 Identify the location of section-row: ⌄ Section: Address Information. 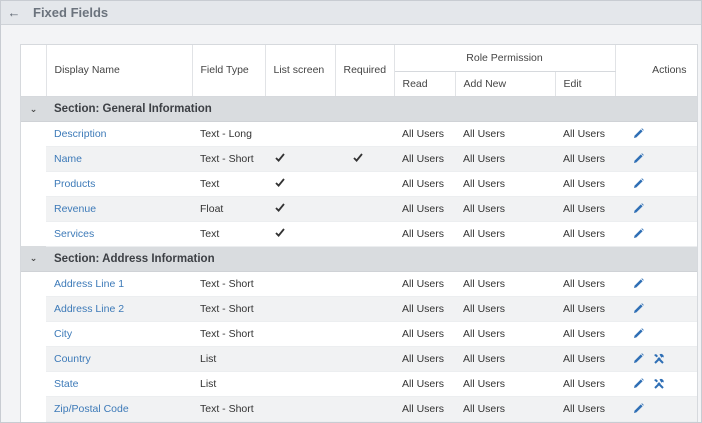
(359, 259).